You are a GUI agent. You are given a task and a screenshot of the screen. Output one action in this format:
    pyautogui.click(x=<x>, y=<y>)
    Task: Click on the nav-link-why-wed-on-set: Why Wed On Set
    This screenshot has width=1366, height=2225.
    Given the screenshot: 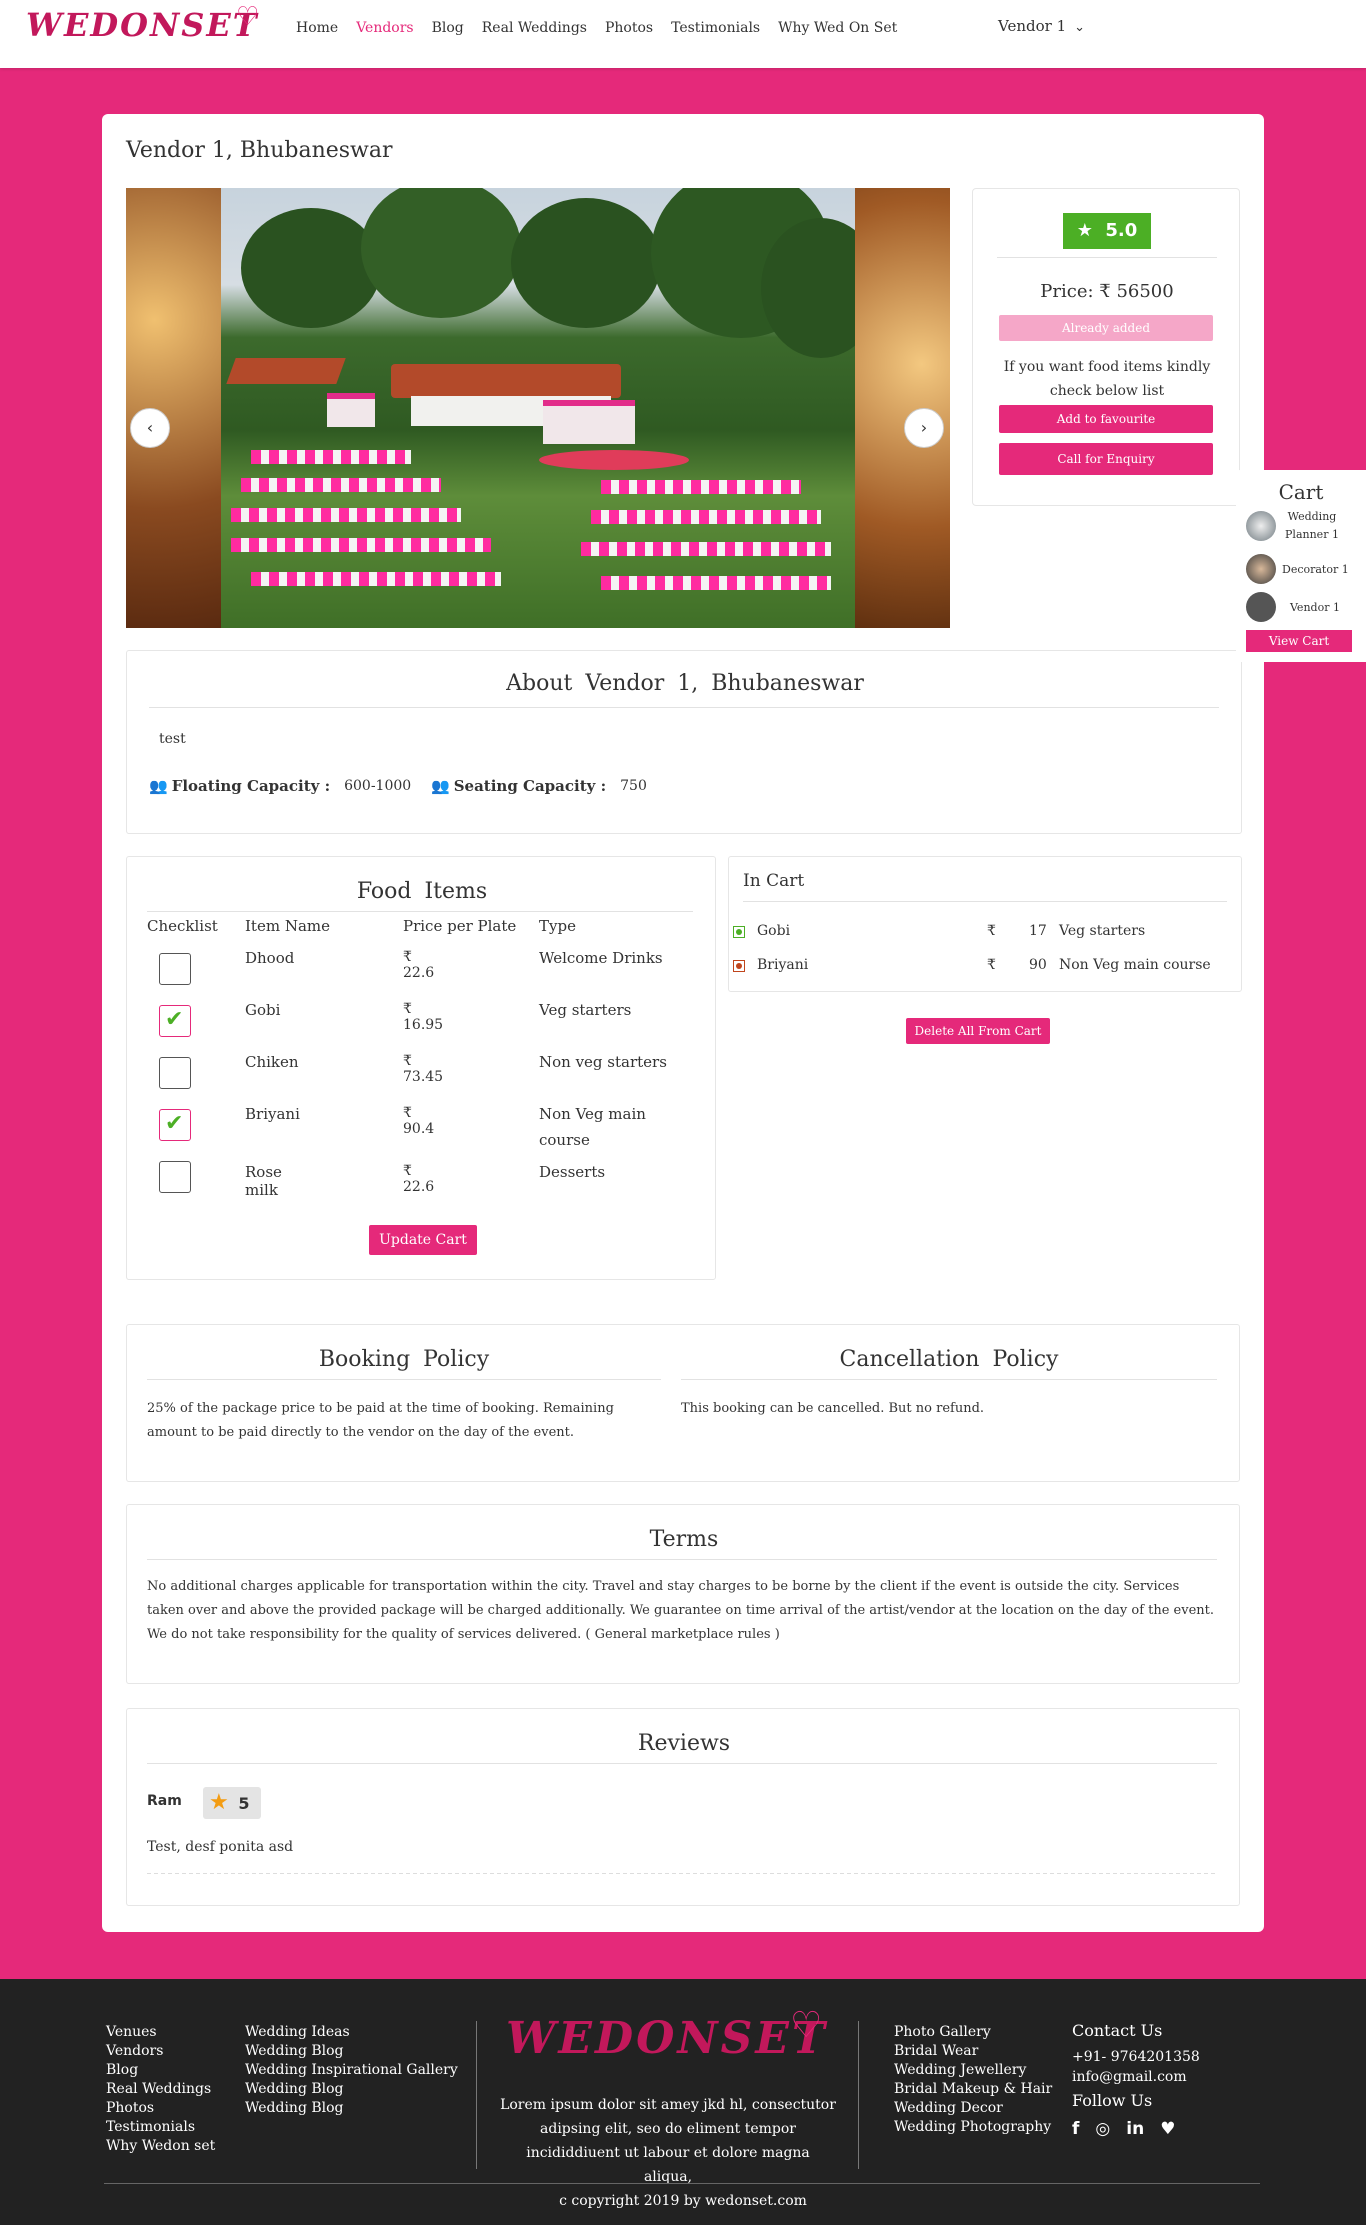 What is the action you would take?
    pyautogui.click(x=837, y=28)
    